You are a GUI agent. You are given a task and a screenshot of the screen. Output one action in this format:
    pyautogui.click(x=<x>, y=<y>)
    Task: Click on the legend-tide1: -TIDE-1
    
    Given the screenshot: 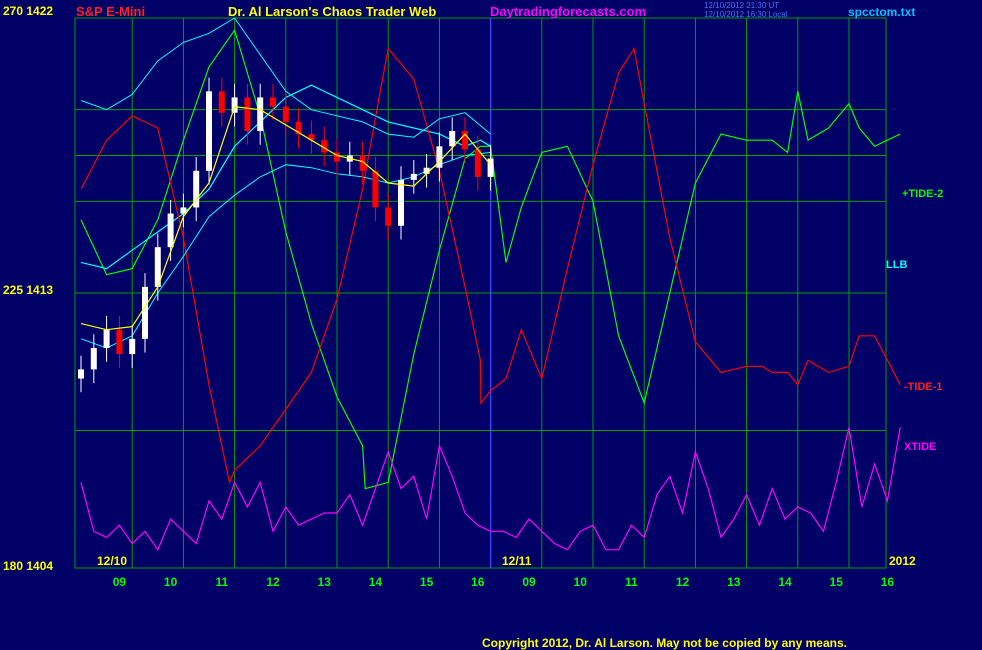 What is the action you would take?
    pyautogui.click(x=923, y=387)
    